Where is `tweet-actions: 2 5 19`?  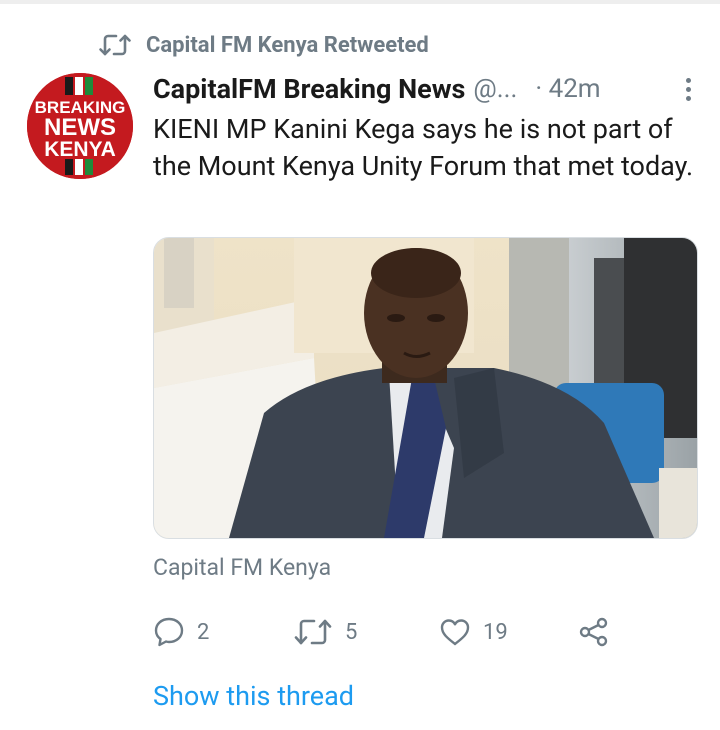 tweet-actions: 2 5 19 is located at coordinates (388, 632).